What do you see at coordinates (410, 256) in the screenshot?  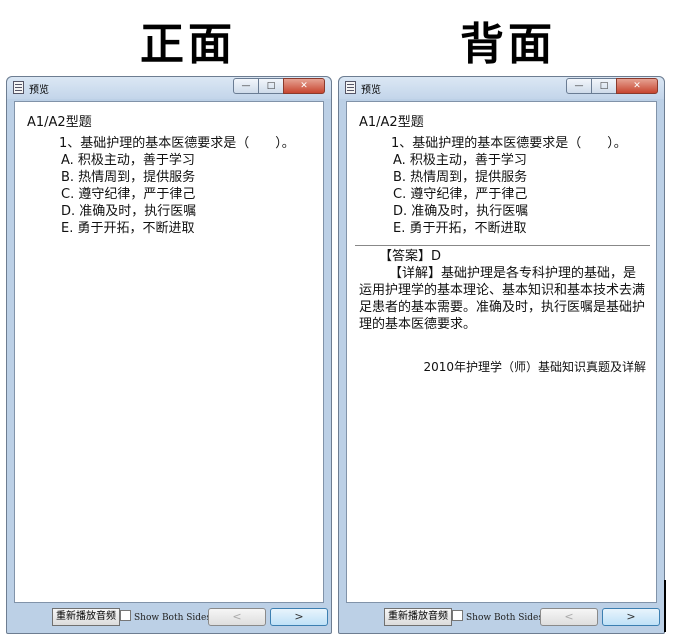 I see `answer-text: 【答案】D` at bounding box center [410, 256].